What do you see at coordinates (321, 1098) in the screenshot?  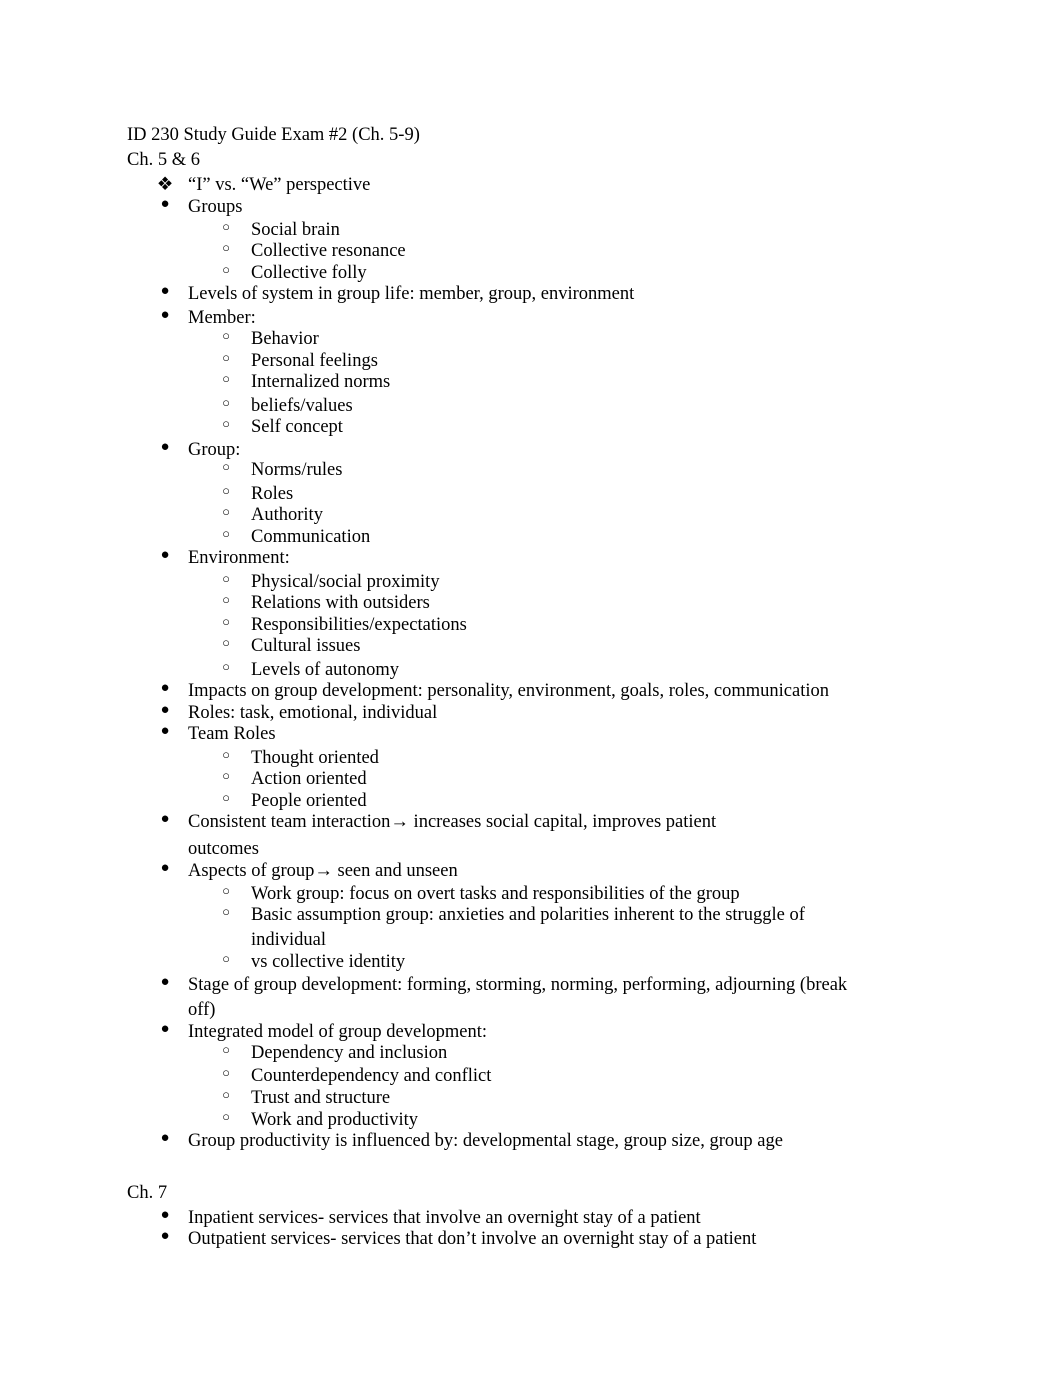 I see `sub-list-item: Trust and structure` at bounding box center [321, 1098].